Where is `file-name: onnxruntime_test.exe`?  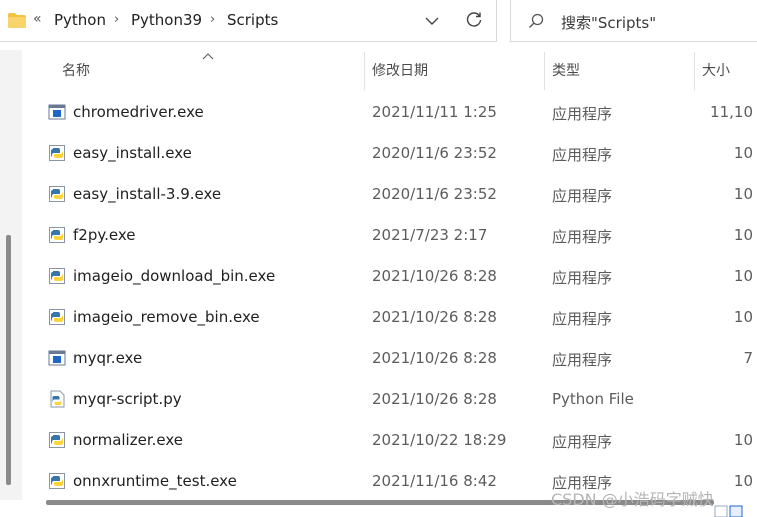 file-name: onnxruntime_test.exe is located at coordinates (155, 481).